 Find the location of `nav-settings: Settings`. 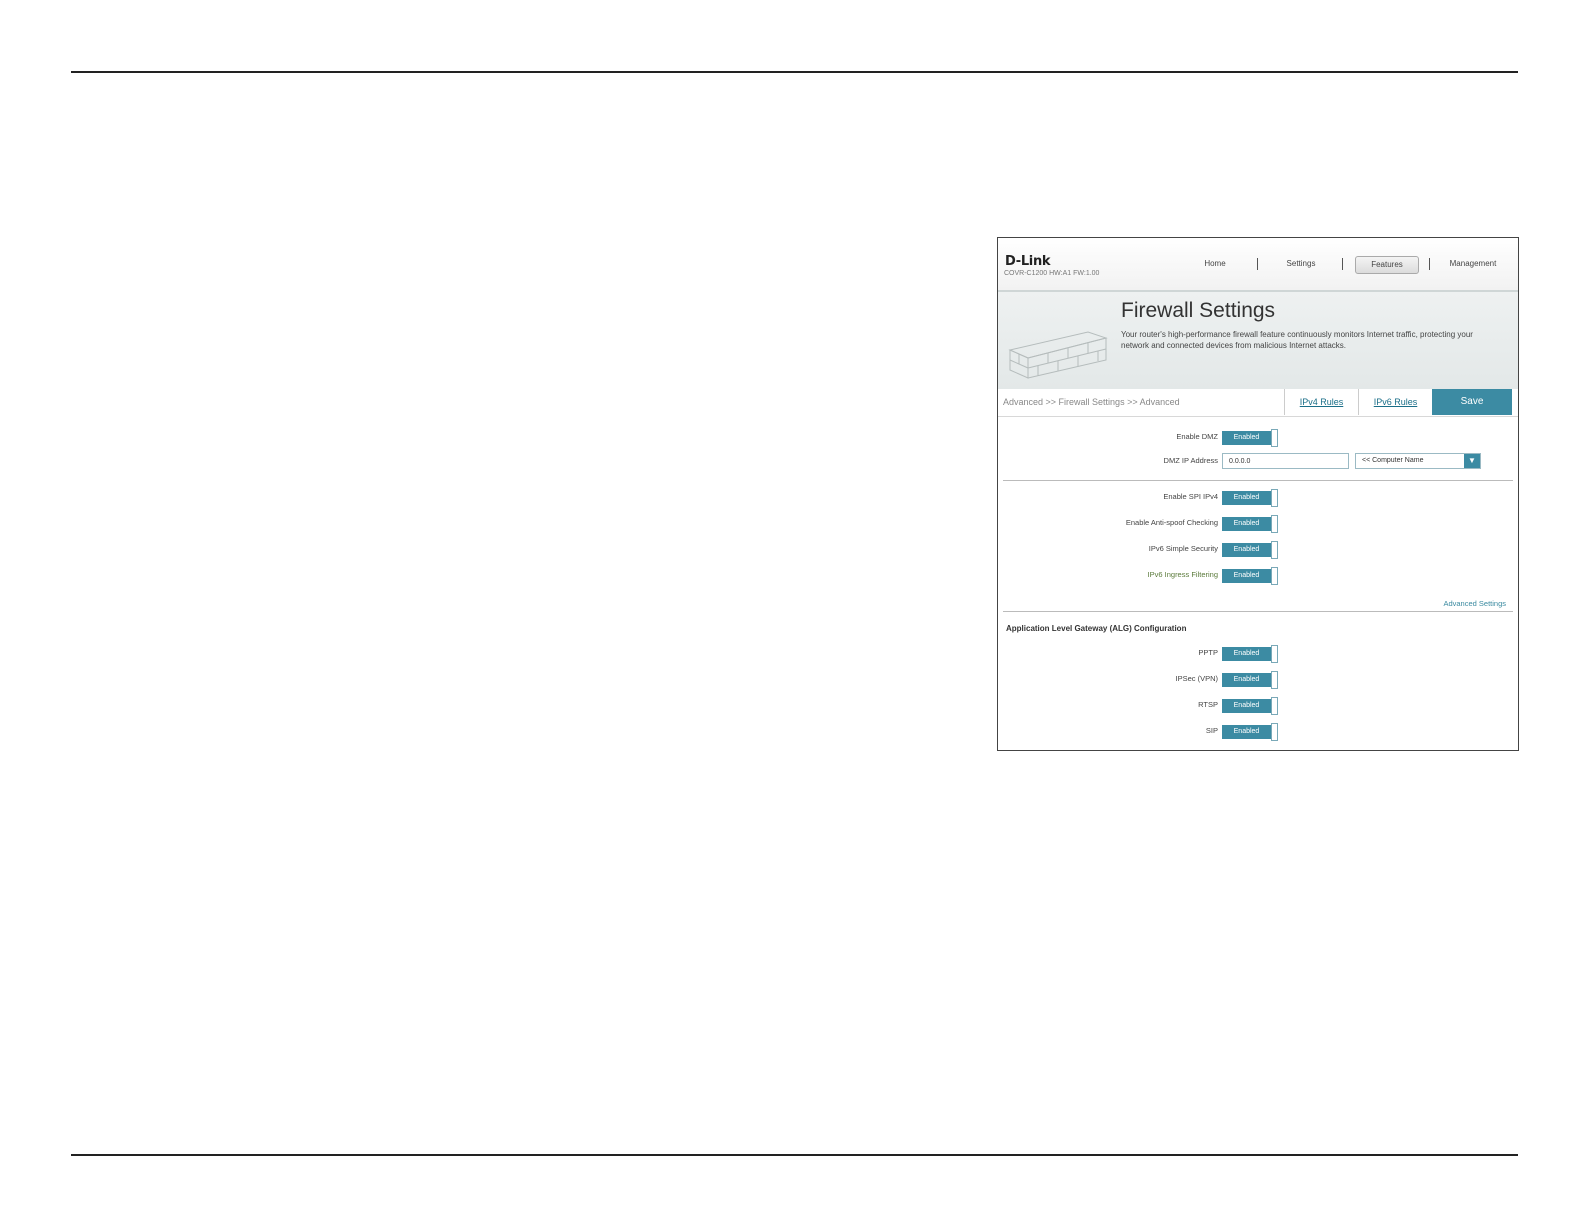

nav-settings: Settings is located at coordinates (1301, 264).